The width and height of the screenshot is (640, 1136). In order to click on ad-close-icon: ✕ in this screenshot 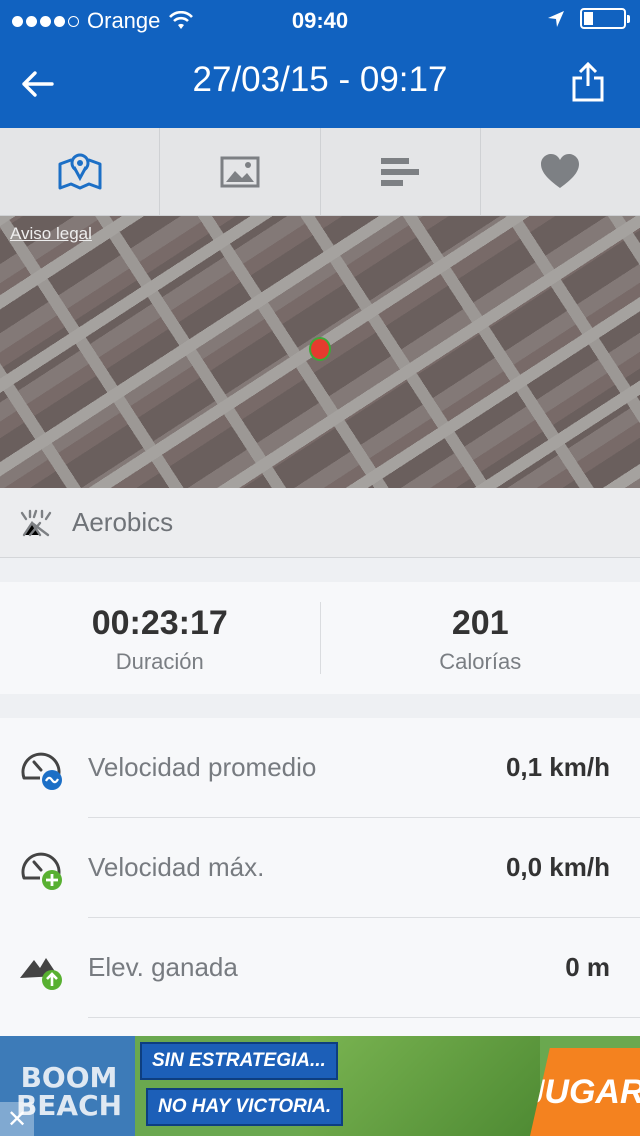, I will do `click(17, 1119)`.